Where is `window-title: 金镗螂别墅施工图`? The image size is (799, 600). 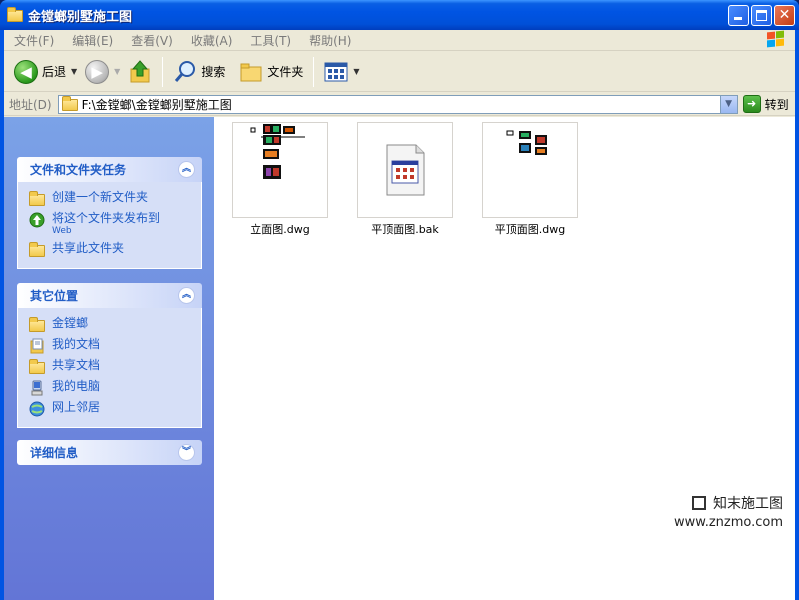 window-title: 金镗螂别墅施工图 is located at coordinates (80, 17).